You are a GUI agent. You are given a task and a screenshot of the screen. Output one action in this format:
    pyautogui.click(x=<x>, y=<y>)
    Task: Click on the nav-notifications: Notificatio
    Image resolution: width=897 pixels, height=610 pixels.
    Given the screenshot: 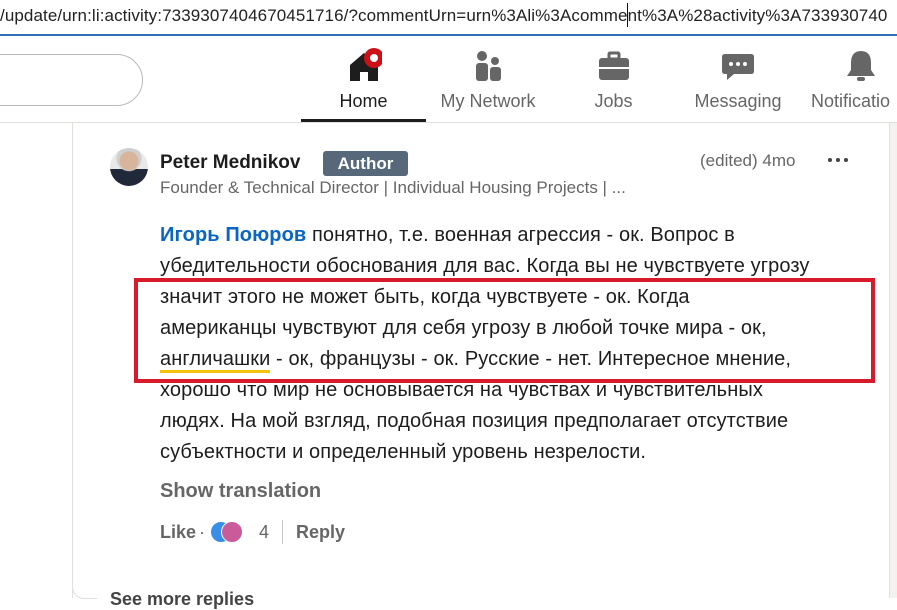 What is the action you would take?
    pyautogui.click(x=854, y=79)
    